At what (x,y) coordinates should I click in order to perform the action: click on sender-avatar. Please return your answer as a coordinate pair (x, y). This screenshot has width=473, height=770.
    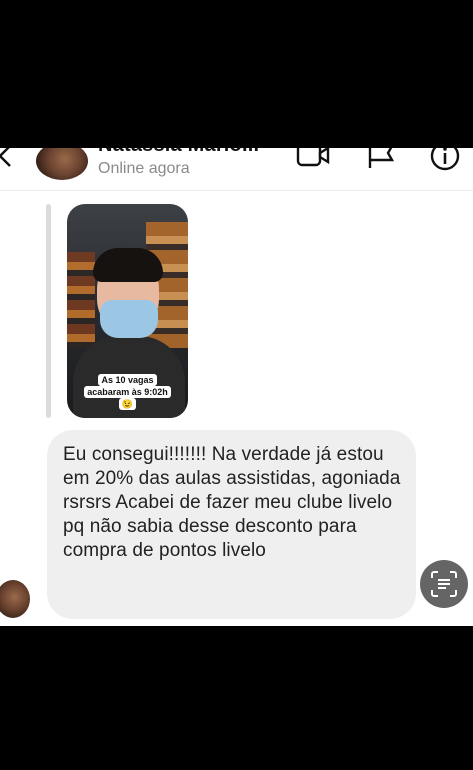
    Looking at the image, I should click on (15, 599).